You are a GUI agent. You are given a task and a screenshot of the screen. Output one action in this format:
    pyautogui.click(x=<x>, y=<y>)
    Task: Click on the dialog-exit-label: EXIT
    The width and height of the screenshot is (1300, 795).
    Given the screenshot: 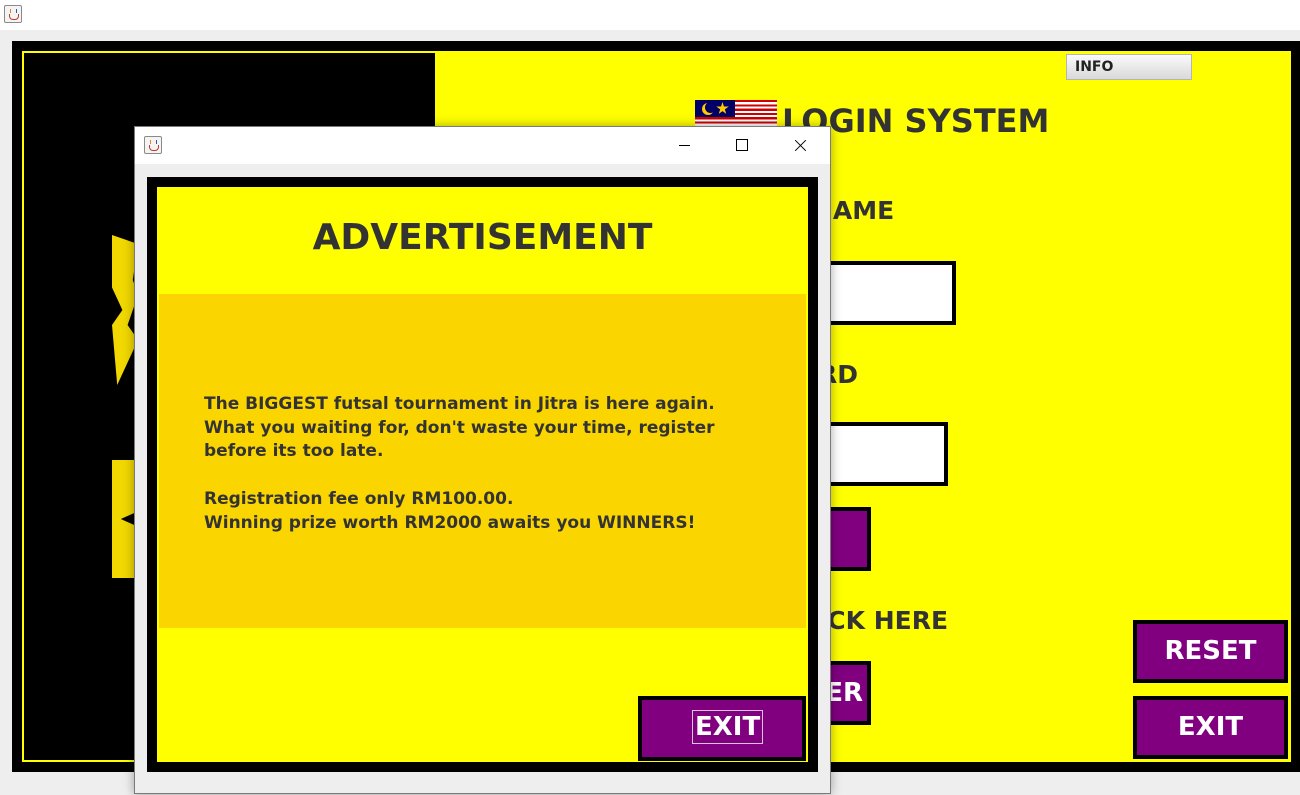 What is the action you would take?
    pyautogui.click(x=728, y=727)
    